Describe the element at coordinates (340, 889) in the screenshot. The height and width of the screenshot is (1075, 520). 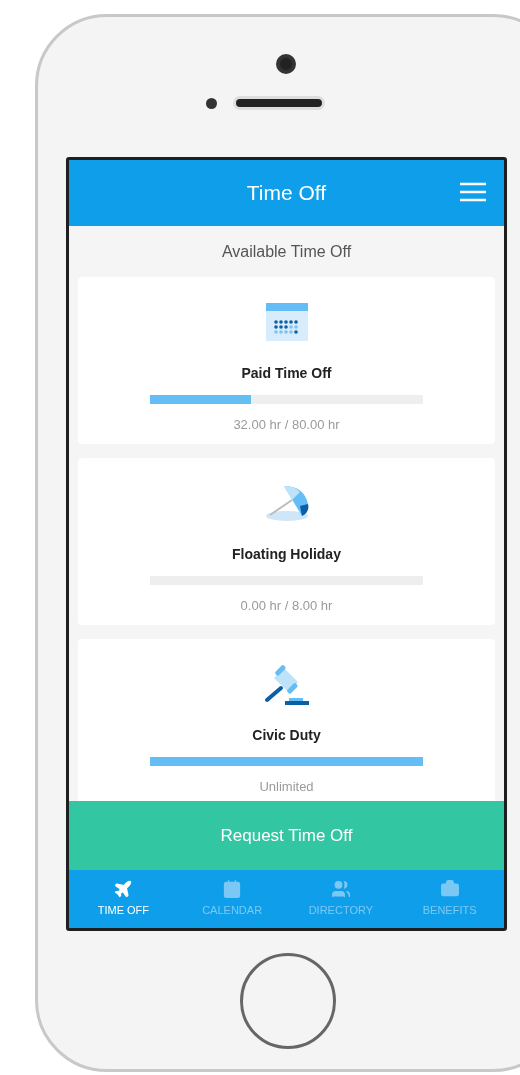
I see `people-icon` at that location.